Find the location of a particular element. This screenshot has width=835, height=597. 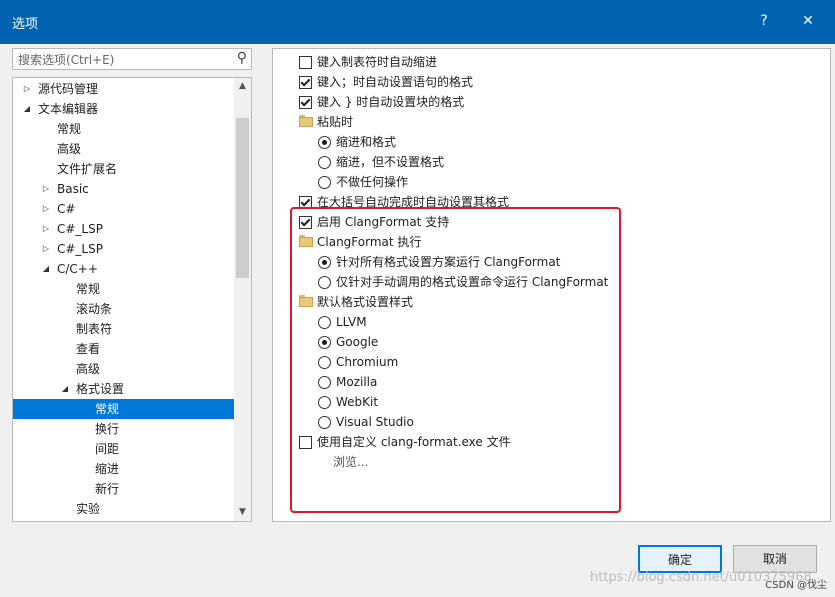

radio-option: Chromium is located at coordinates (543, 362).